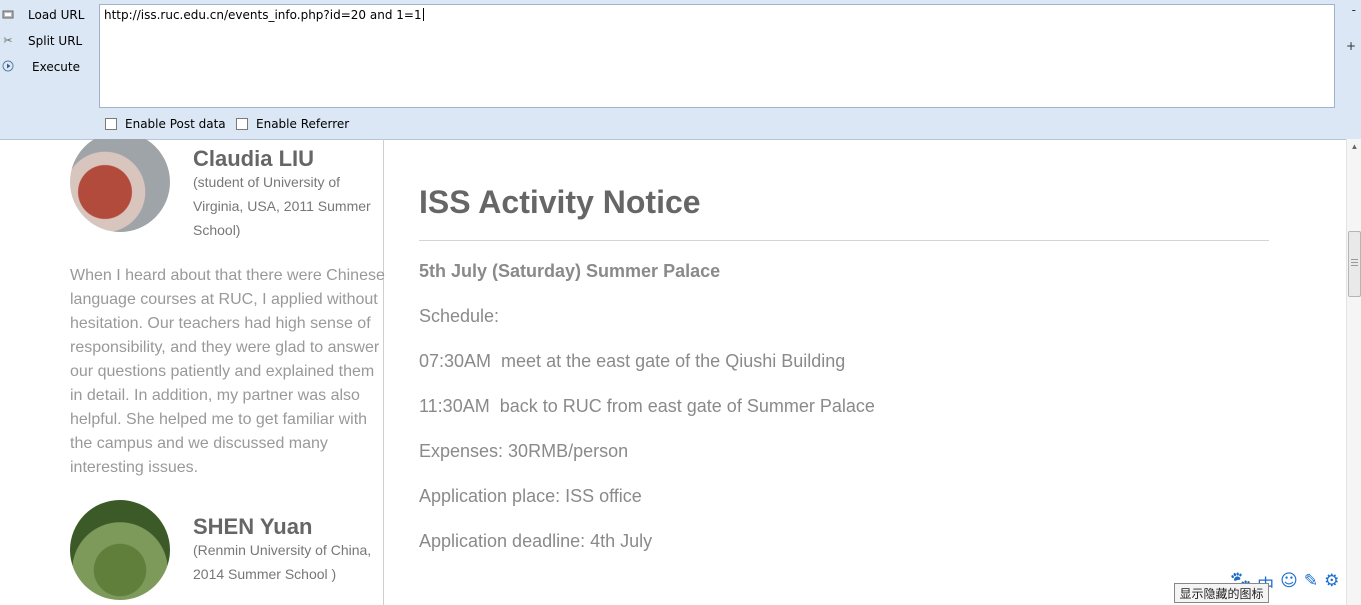  What do you see at coordinates (8, 66) in the screenshot?
I see `play-icon` at bounding box center [8, 66].